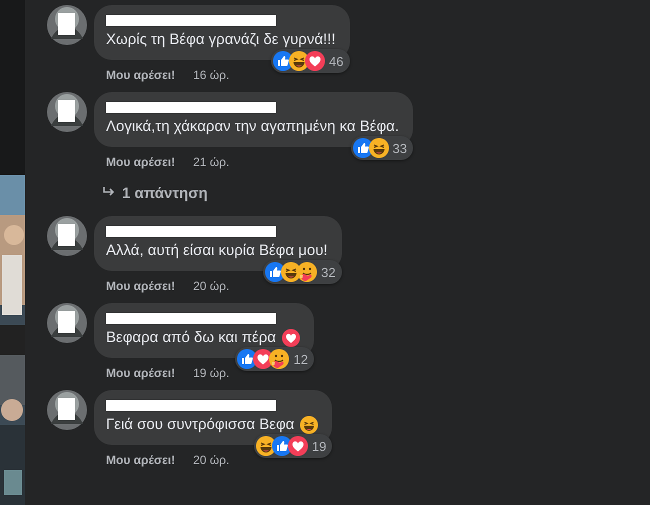 This screenshot has width=650, height=505. What do you see at coordinates (253, 127) in the screenshot?
I see `comment-text: Λογικά,τη χάκαραν την αγαπημένη κα Βέφα.` at bounding box center [253, 127].